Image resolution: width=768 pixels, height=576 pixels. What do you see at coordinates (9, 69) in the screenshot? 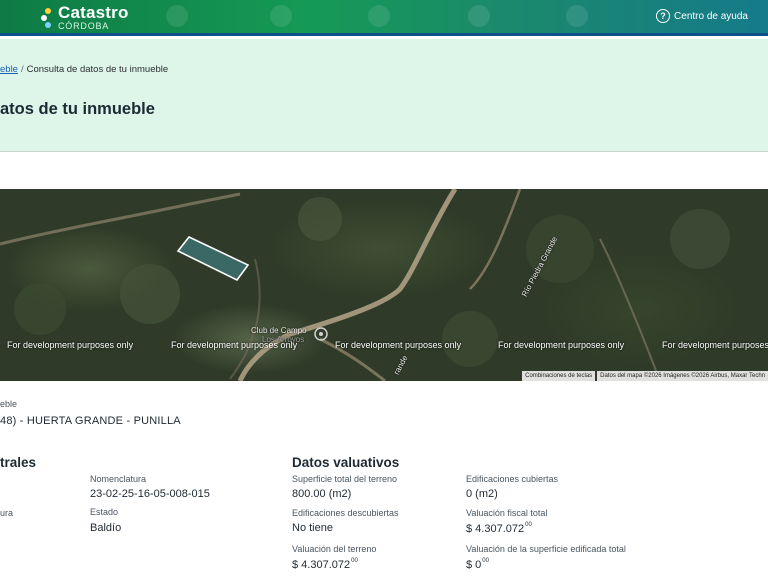
I see `breadcrumb-parent-link: eble` at bounding box center [9, 69].